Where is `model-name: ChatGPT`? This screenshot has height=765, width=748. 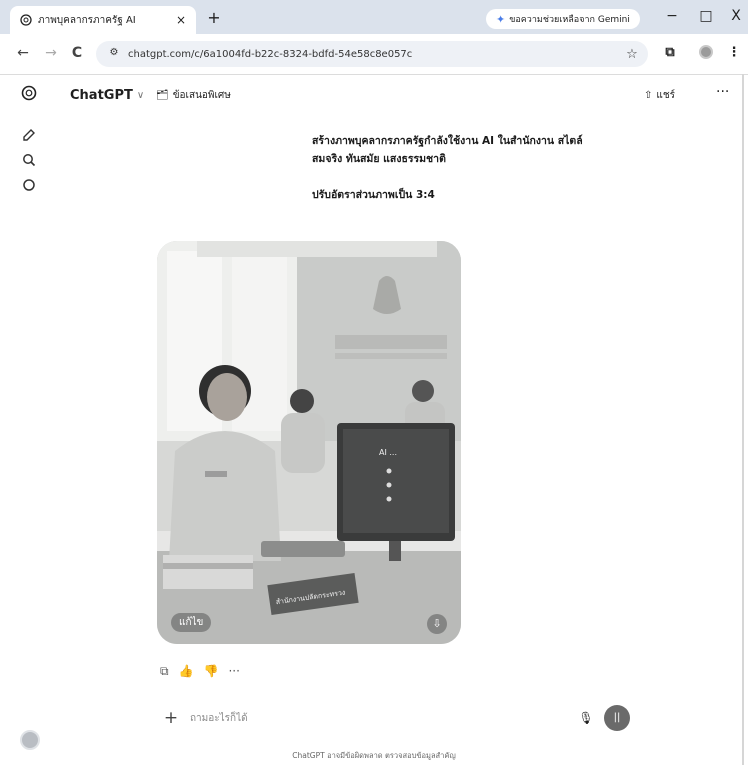
model-name: ChatGPT is located at coordinates (101, 95).